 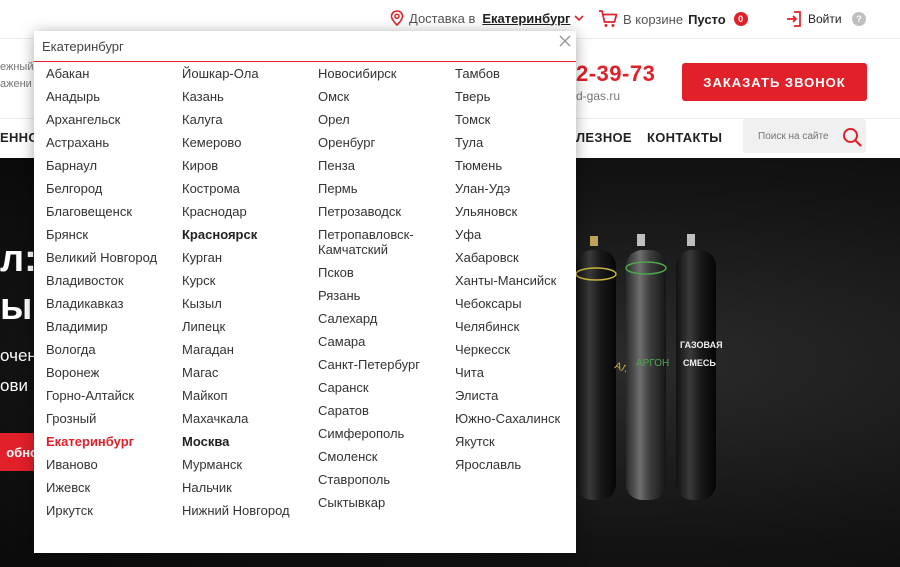 What do you see at coordinates (247, 418) in the screenshot?
I see `city-link: Махачкала` at bounding box center [247, 418].